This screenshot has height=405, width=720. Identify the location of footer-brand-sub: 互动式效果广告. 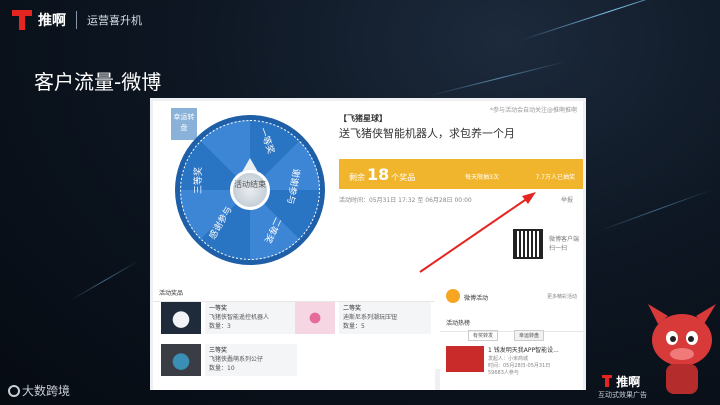
(622, 395).